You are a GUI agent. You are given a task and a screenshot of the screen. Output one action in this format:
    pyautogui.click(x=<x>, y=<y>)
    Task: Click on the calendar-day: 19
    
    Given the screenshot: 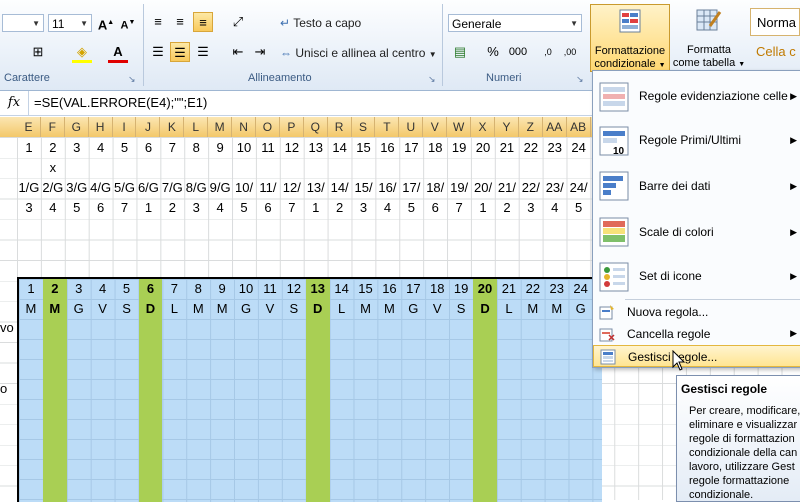 What is the action you would take?
    pyautogui.click(x=461, y=289)
    